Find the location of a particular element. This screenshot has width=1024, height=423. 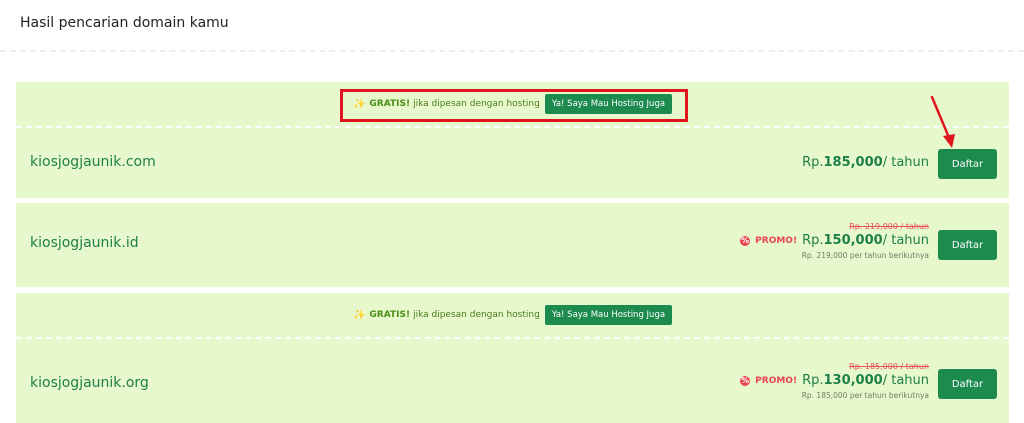

price-line: % PROMO! Rp. 150,000 / tahun is located at coordinates (834, 241).